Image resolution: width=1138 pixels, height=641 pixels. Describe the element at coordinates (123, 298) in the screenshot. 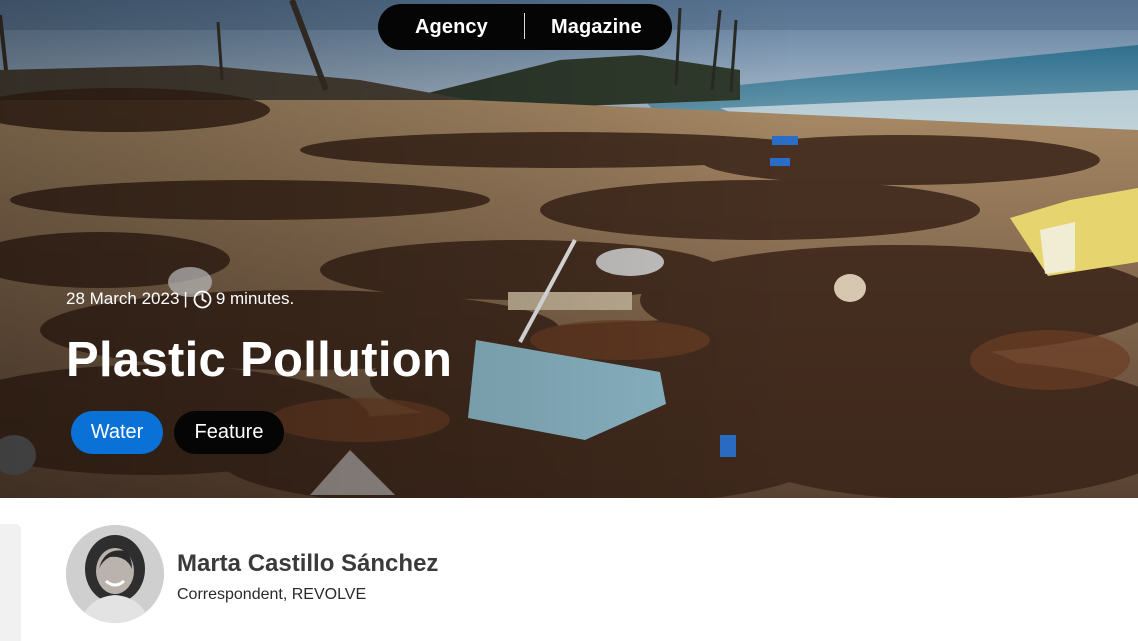

I see `article-date: 28 March 2023` at that location.